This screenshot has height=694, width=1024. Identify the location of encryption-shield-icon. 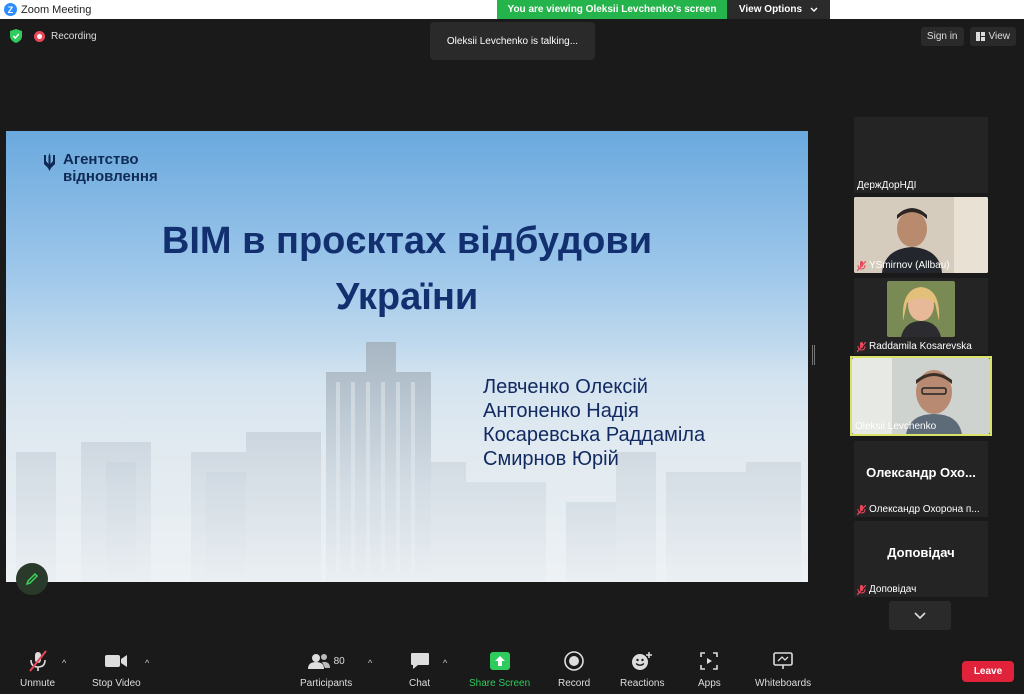
(16, 36).